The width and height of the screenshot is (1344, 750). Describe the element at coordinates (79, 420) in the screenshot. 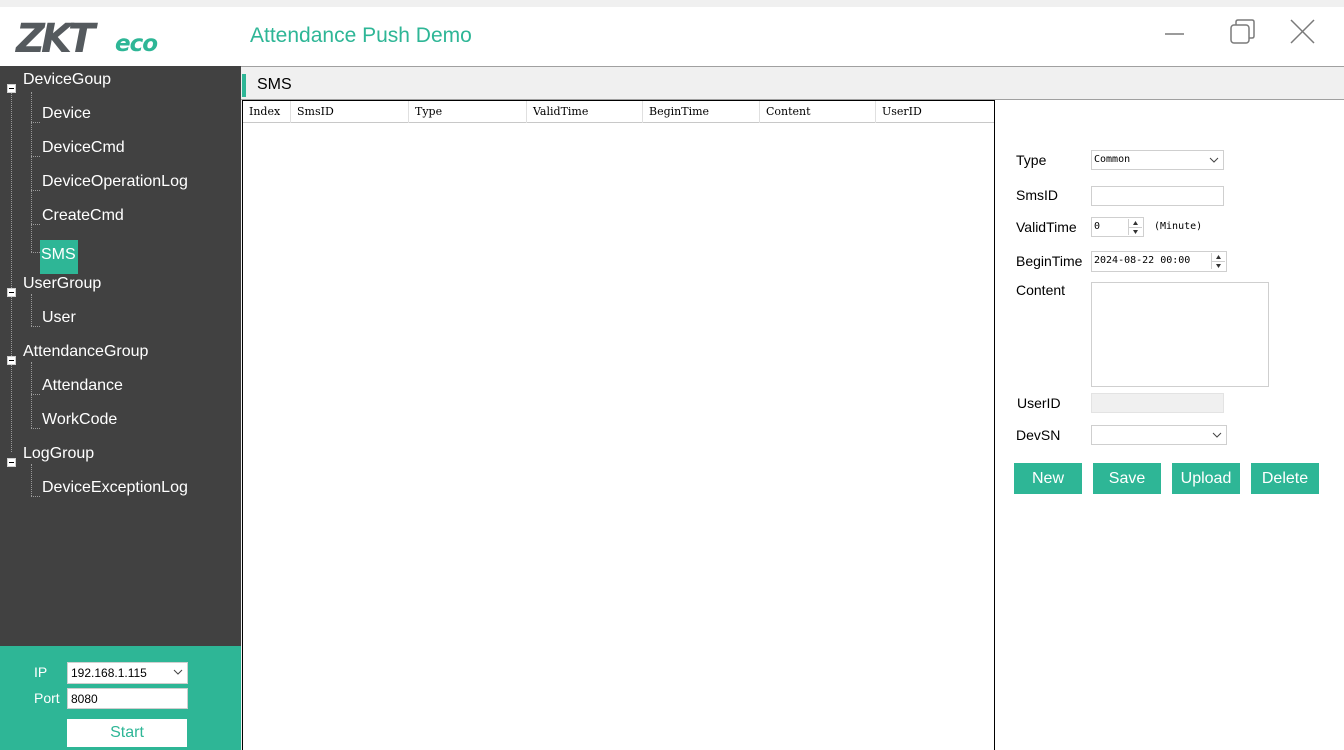

I see `tree-item-workcode: WorkCode` at that location.